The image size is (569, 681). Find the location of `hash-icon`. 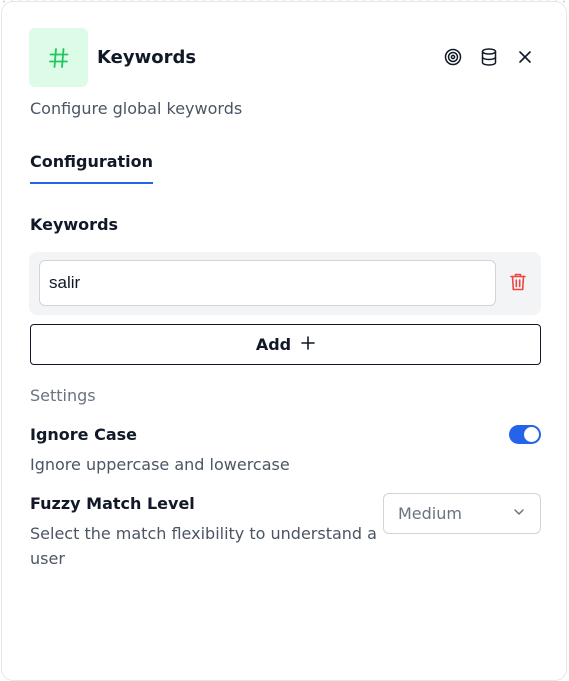

hash-icon is located at coordinates (59, 58).